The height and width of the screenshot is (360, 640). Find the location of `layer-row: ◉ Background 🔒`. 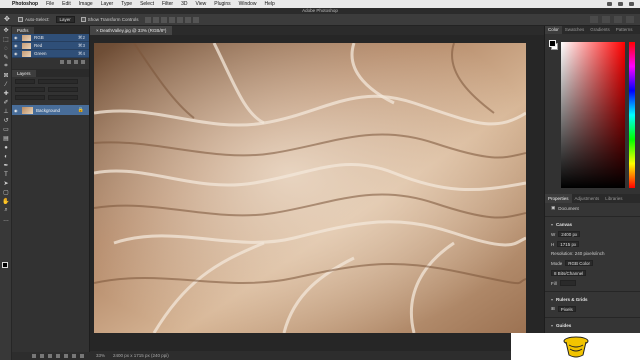

layer-row: ◉ Background 🔒 is located at coordinates (50, 110).